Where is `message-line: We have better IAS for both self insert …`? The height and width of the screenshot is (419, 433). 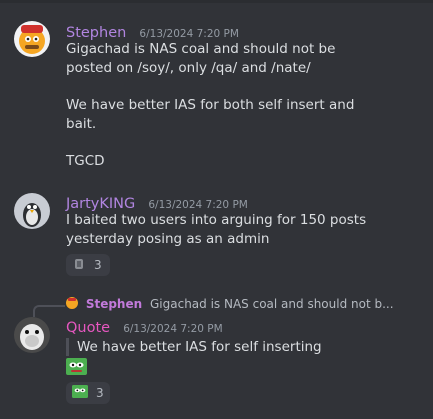
message-line: We have better IAS for both self insert … is located at coordinates (210, 105).